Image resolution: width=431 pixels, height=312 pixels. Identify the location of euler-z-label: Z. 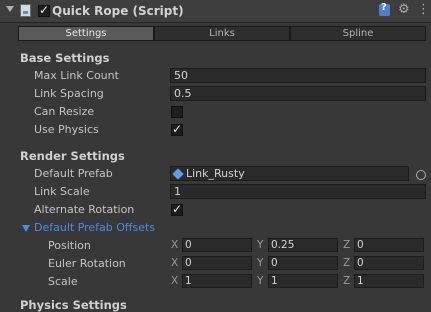
(347, 263).